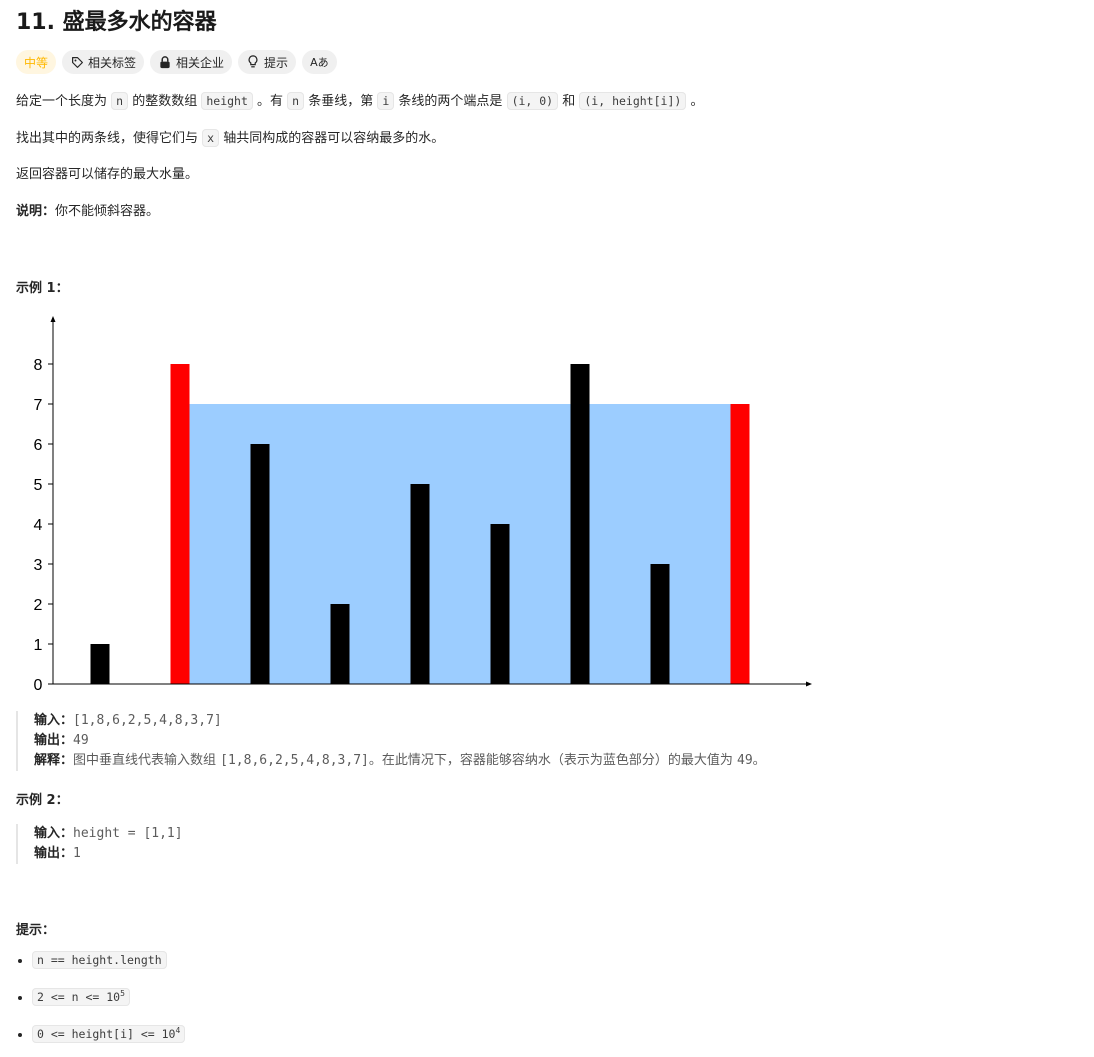 Image resolution: width=1094 pixels, height=1057 pixels. Describe the element at coordinates (38, 645) in the screenshot. I see `y-tick-label: 1` at that location.